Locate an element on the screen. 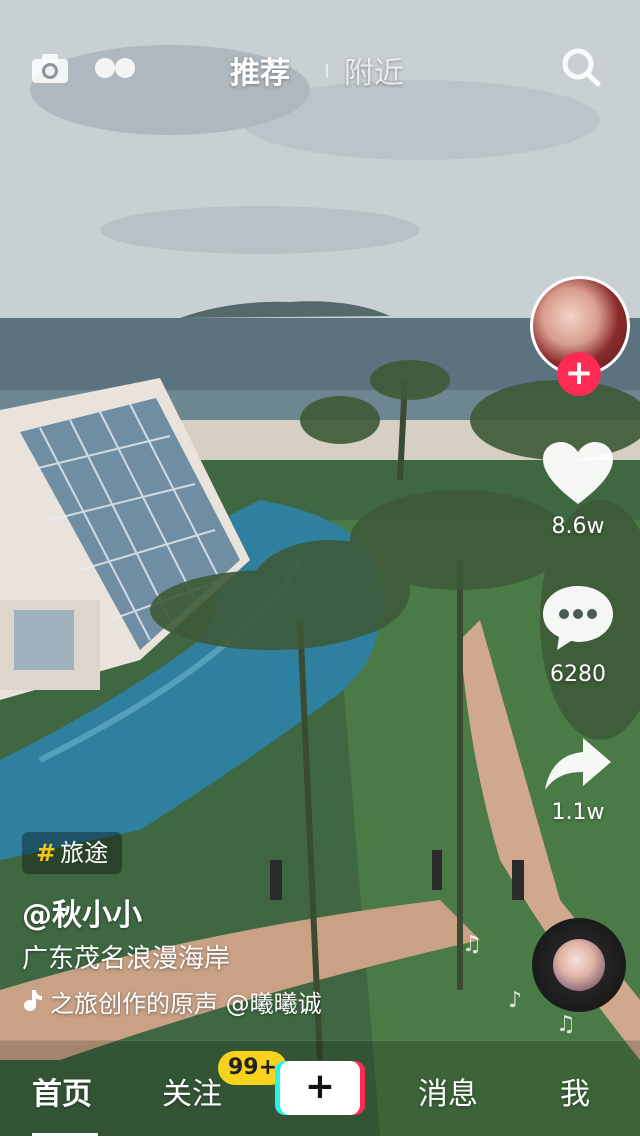 The width and height of the screenshot is (640, 1136). hashtag-icon: # is located at coordinates (46, 853).